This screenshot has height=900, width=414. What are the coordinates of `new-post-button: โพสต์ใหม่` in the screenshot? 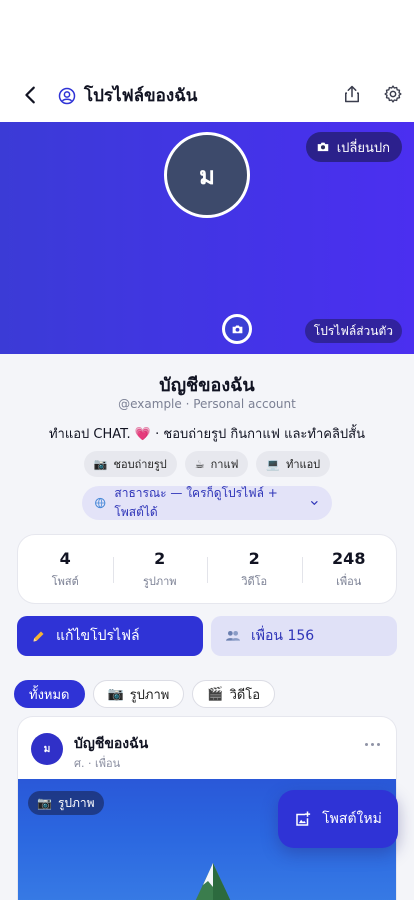 It's located at (338, 819).